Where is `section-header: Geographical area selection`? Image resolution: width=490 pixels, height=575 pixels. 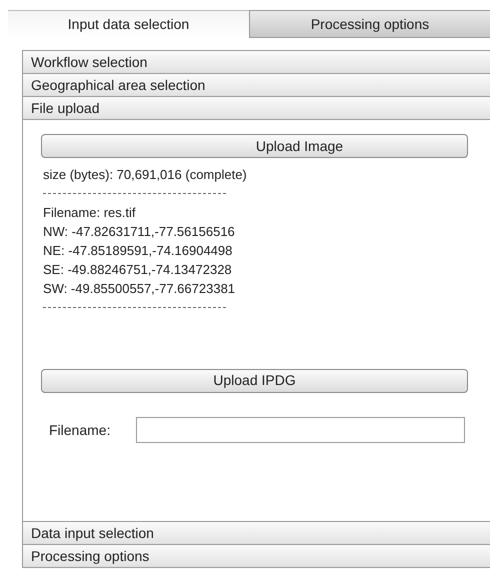 section-header: Geographical area selection is located at coordinates (256, 85).